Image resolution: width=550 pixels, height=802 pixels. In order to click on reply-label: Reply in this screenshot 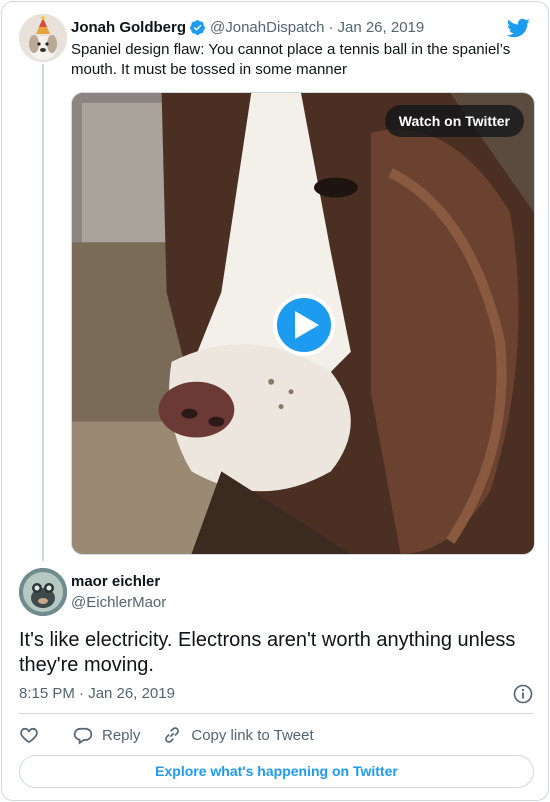, I will do `click(121, 735)`.